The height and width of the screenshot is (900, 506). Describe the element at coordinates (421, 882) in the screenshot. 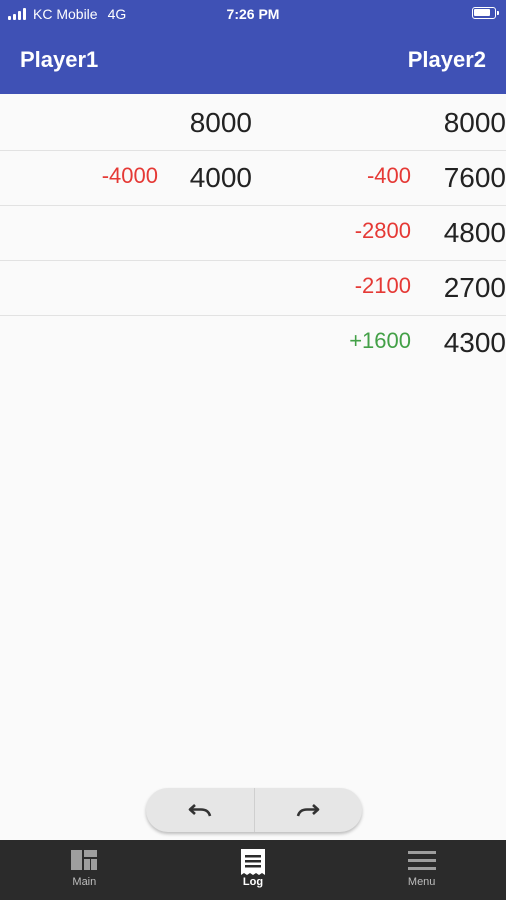

I see `nav-label-menu: Menu` at that location.